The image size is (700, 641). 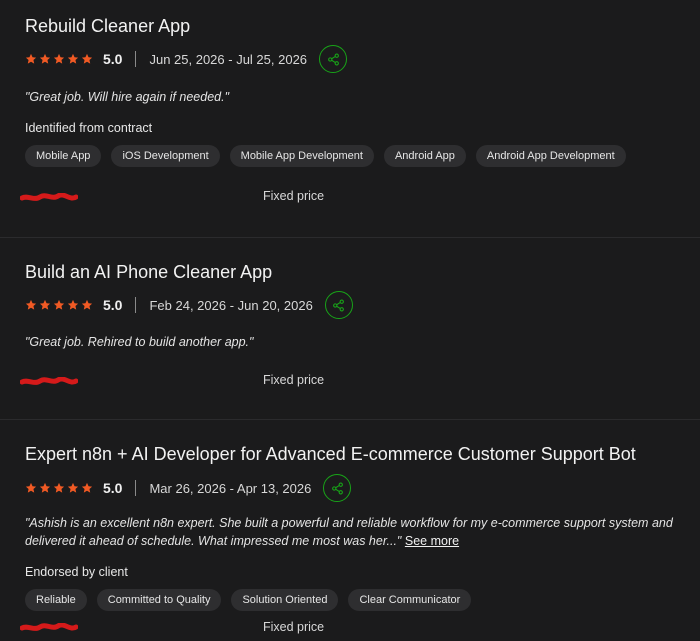 What do you see at coordinates (301, 156) in the screenshot?
I see `skill-chip: Mobile App Development` at bounding box center [301, 156].